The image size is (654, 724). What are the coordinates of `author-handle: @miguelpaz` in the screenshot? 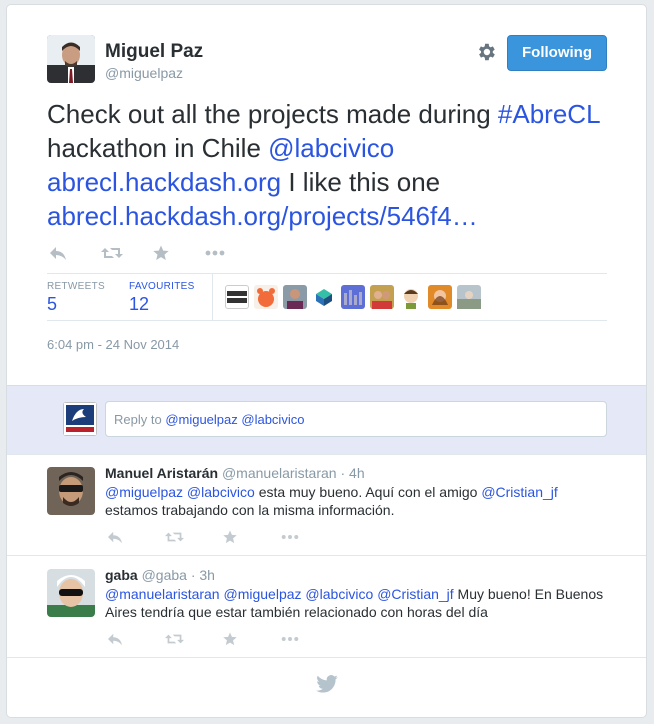 It's located at (144, 73).